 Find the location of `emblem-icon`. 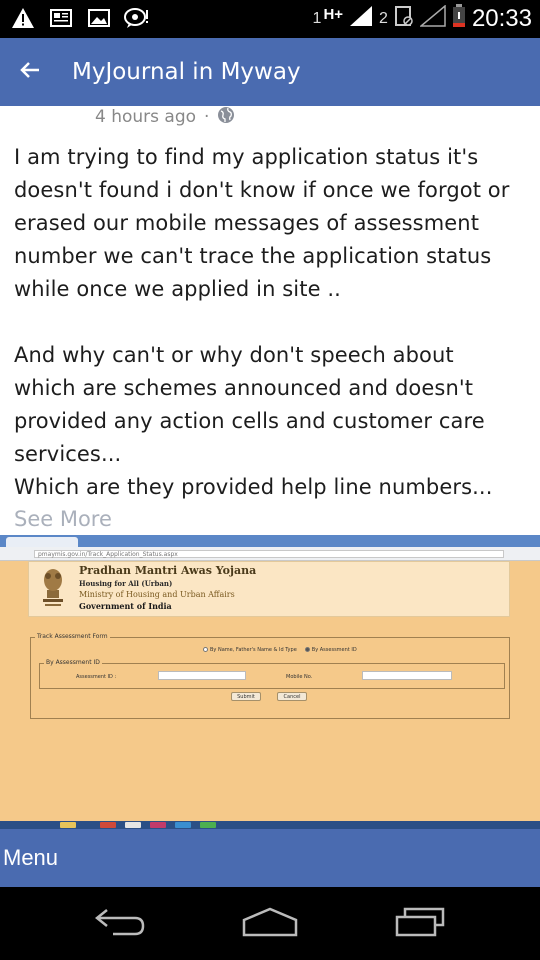

emblem-icon is located at coordinates (53, 588).